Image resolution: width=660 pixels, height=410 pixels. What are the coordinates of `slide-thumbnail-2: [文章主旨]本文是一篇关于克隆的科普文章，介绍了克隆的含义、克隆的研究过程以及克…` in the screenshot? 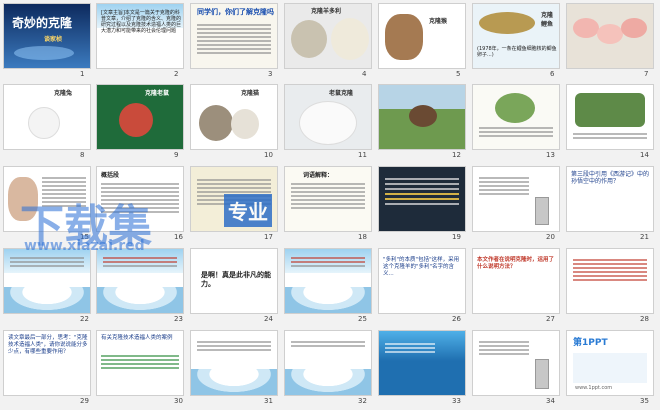 It's located at (140, 36).